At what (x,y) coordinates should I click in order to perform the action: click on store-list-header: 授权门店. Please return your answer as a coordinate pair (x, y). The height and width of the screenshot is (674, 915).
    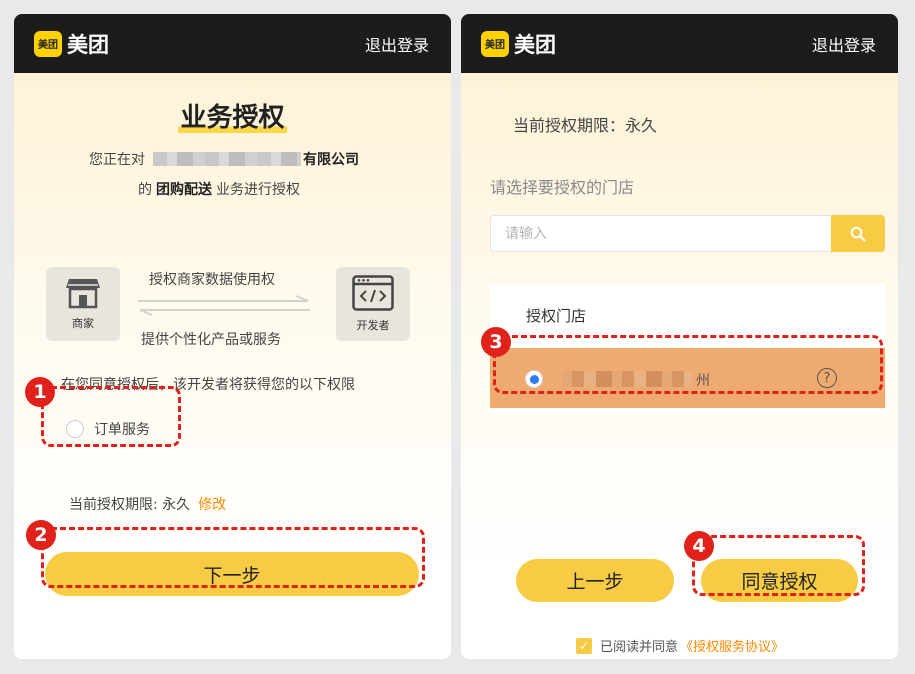
    Looking at the image, I should click on (556, 316).